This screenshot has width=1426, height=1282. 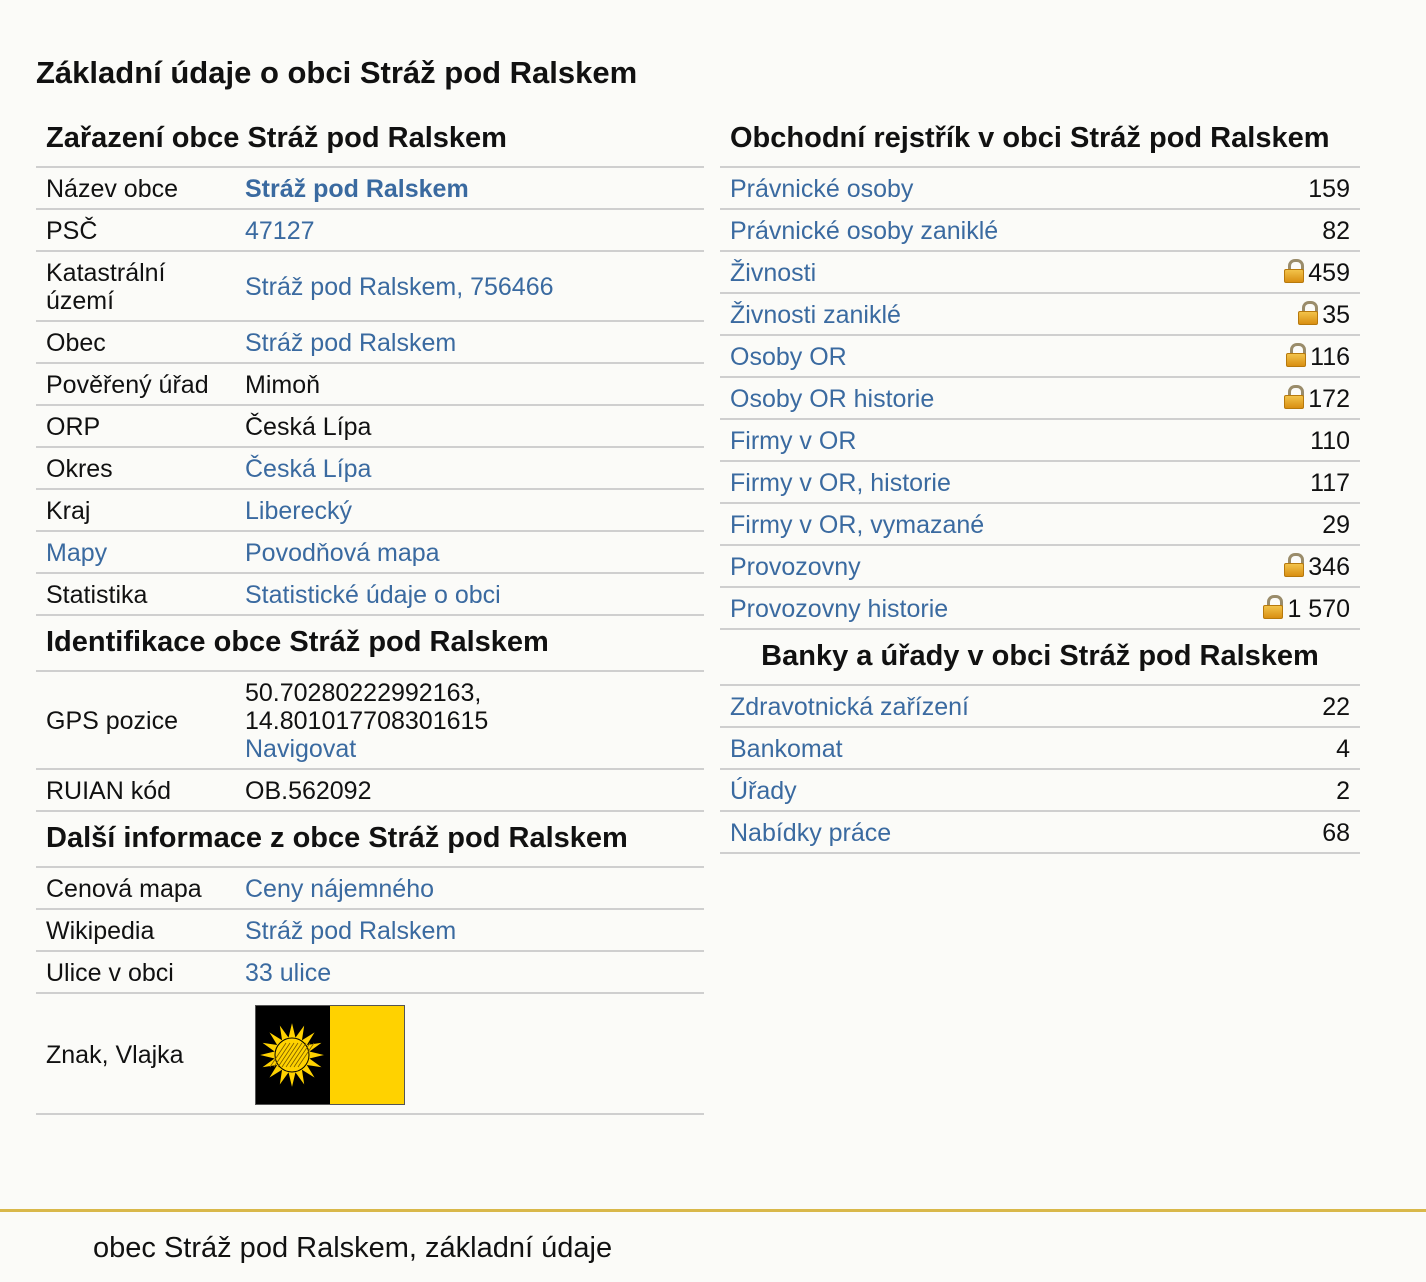 I want to click on table-row: Název obce Stráž pod Ralskem, so click(x=370, y=189).